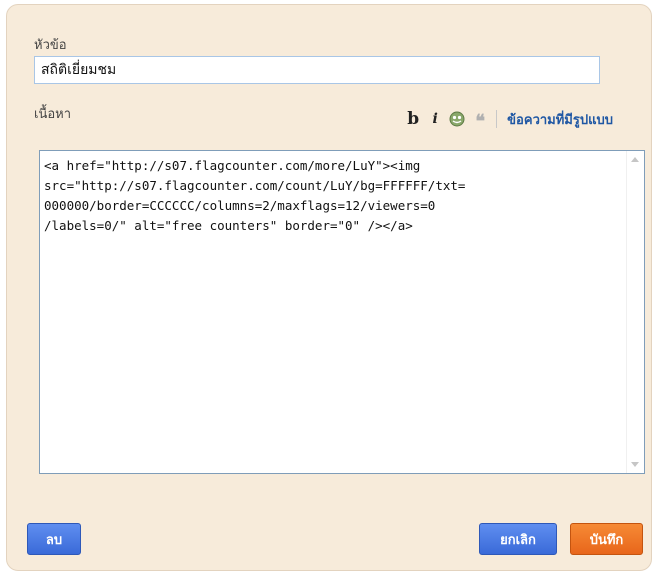 The image size is (656, 575). I want to click on cancel-button: ยกเลิก, so click(518, 539).